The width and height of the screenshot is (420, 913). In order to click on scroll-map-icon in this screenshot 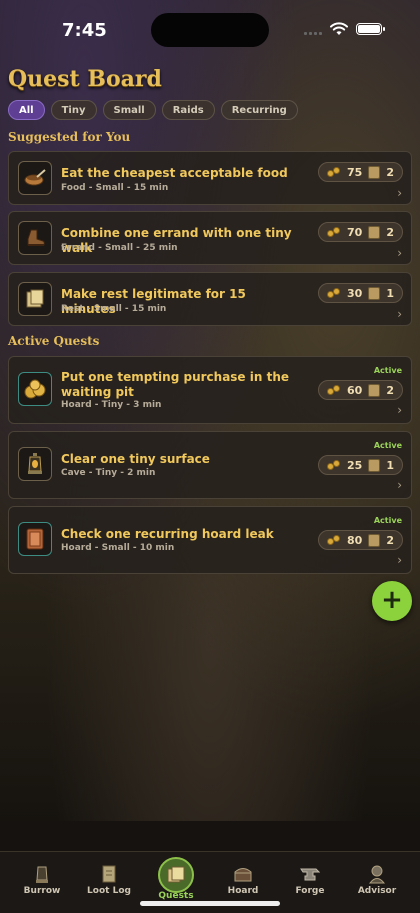, I will do `click(35, 299)`.